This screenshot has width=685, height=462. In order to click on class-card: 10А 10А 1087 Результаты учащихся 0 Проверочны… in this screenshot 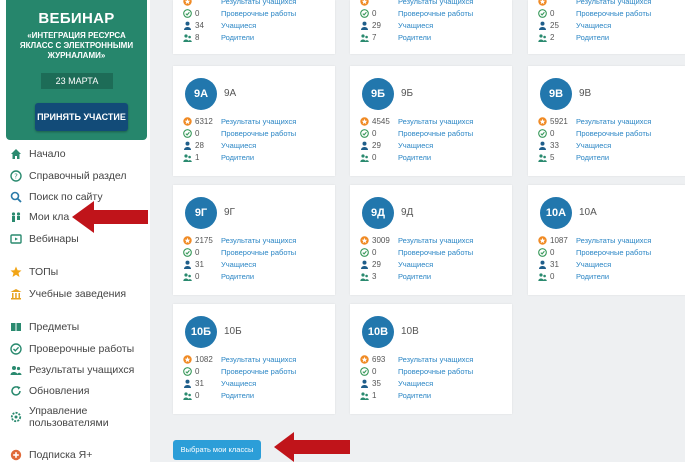, I will do `click(606, 240)`.